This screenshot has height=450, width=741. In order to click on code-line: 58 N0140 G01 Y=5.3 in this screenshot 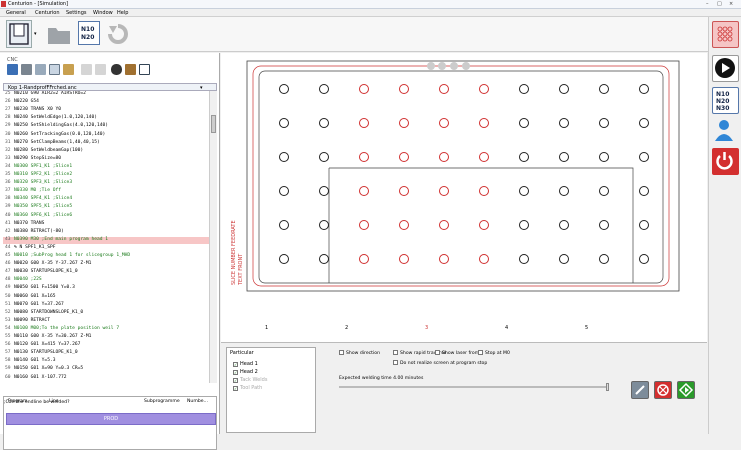, I will do `click(106, 361)`.